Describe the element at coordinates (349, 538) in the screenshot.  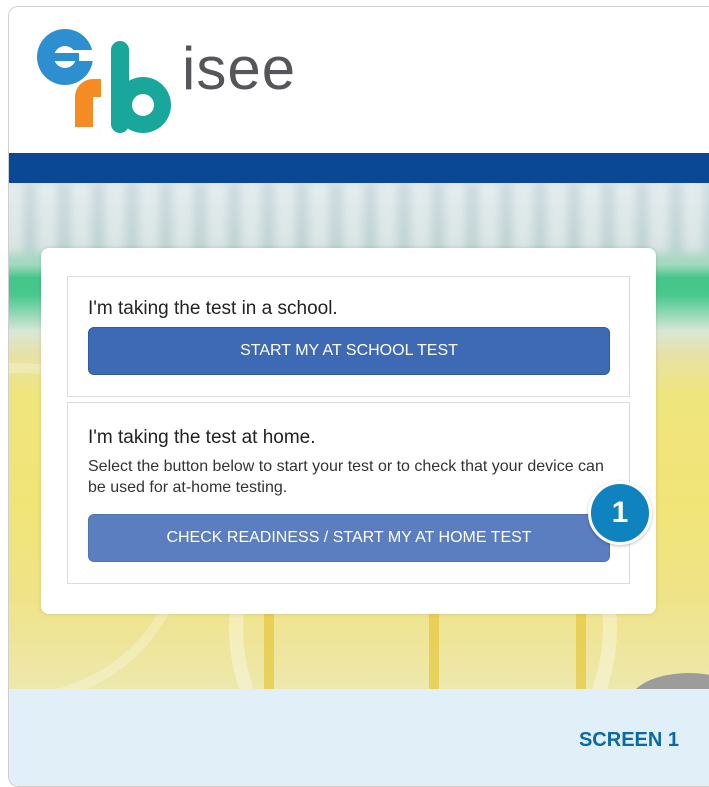
I see `check-readiness-button: CHECK READINESS / START MY AT HOME TEST` at that location.